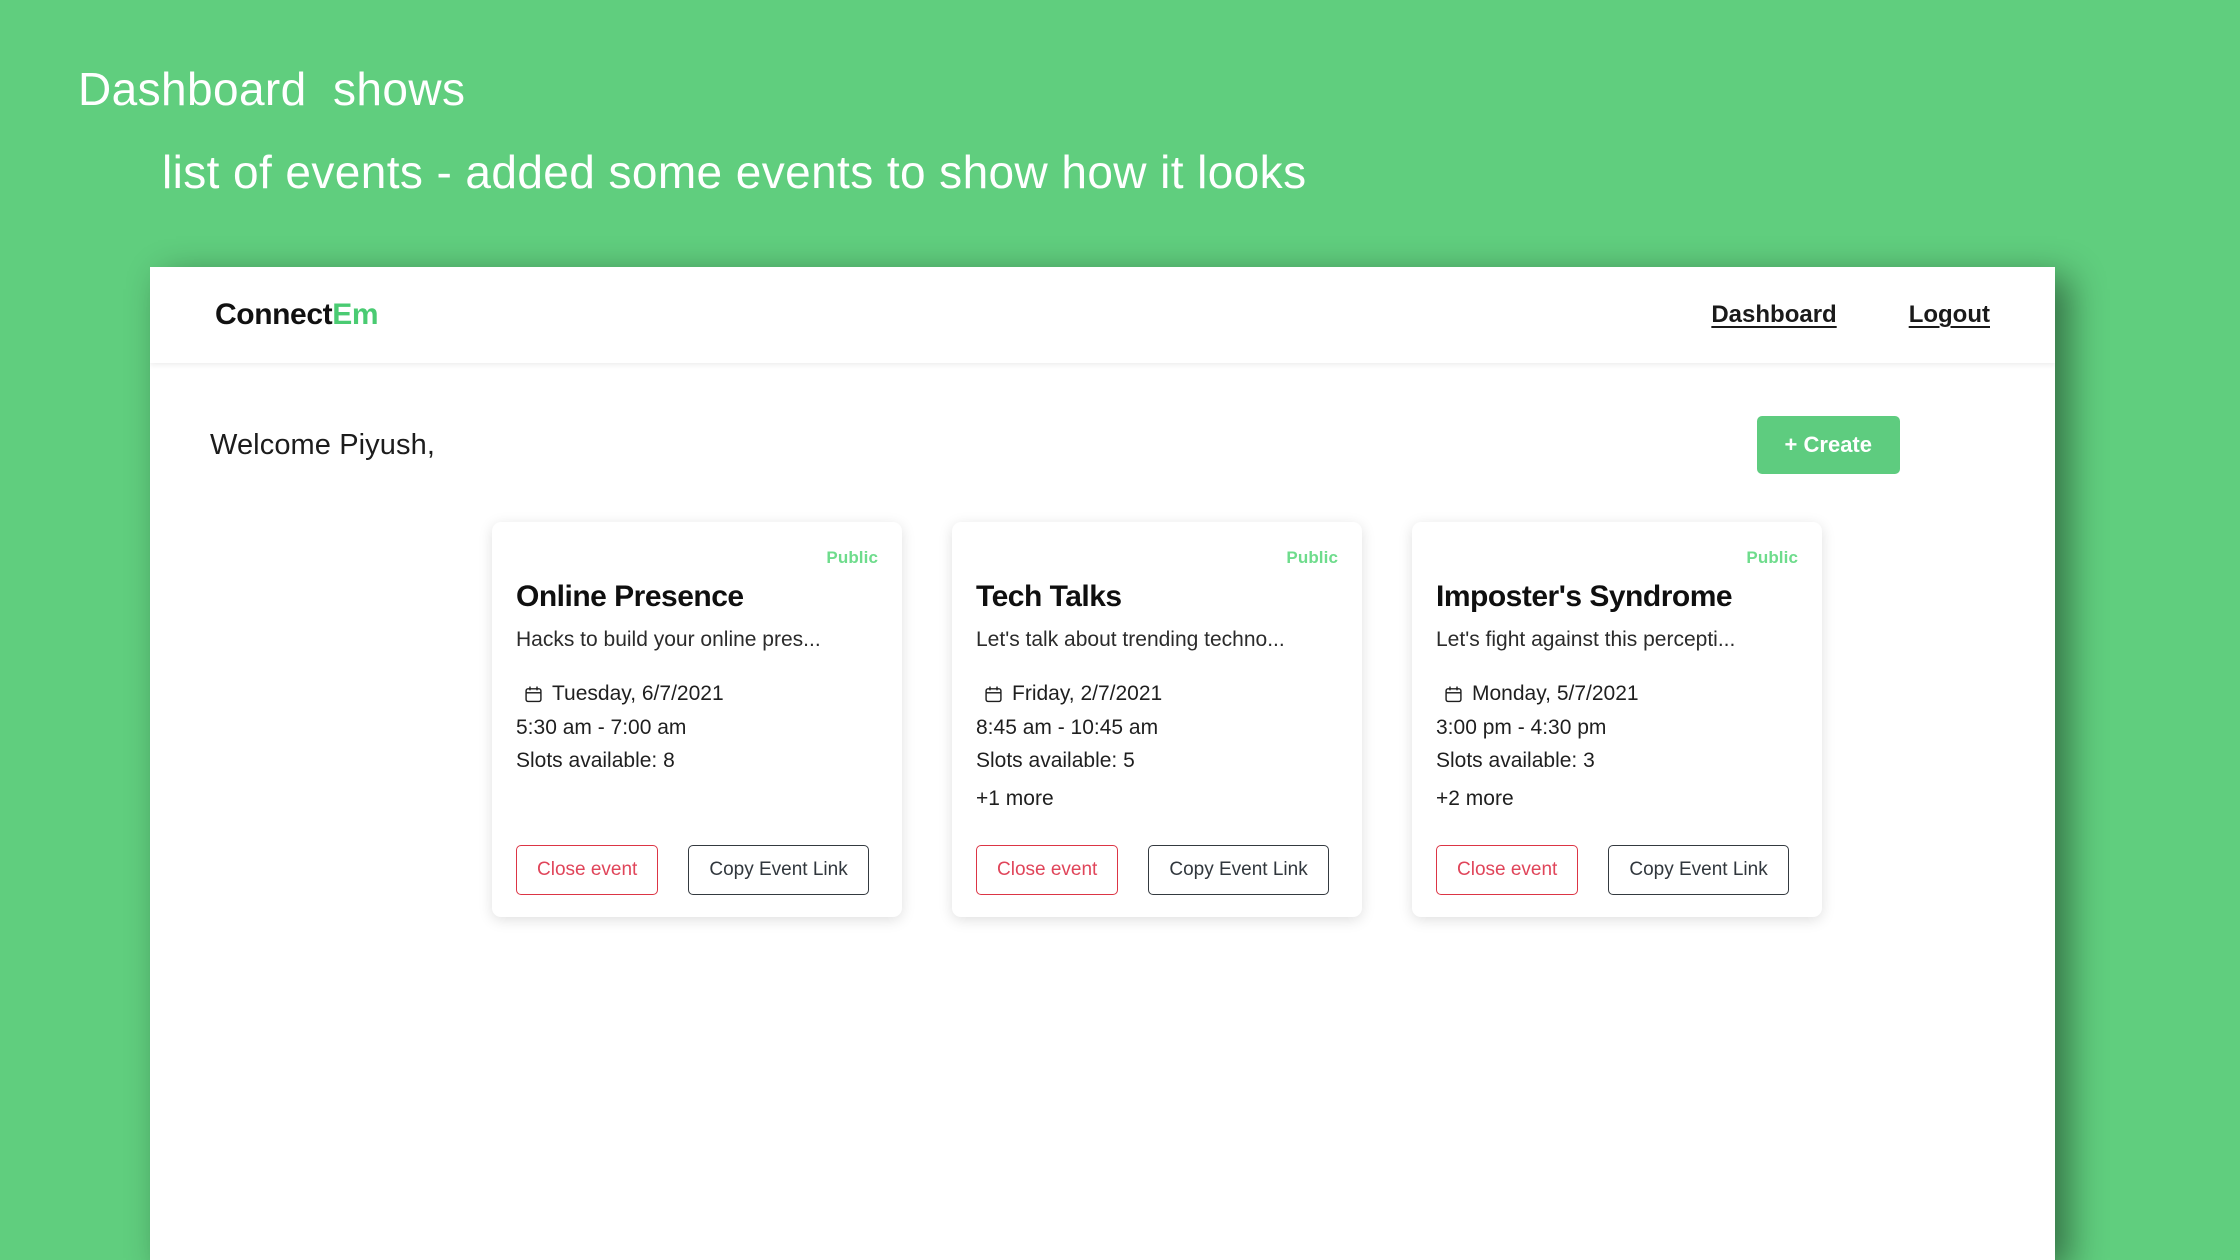 The image size is (2240, 1260). Describe the element at coordinates (630, 596) in the screenshot. I see `event-title: Online Presence` at that location.